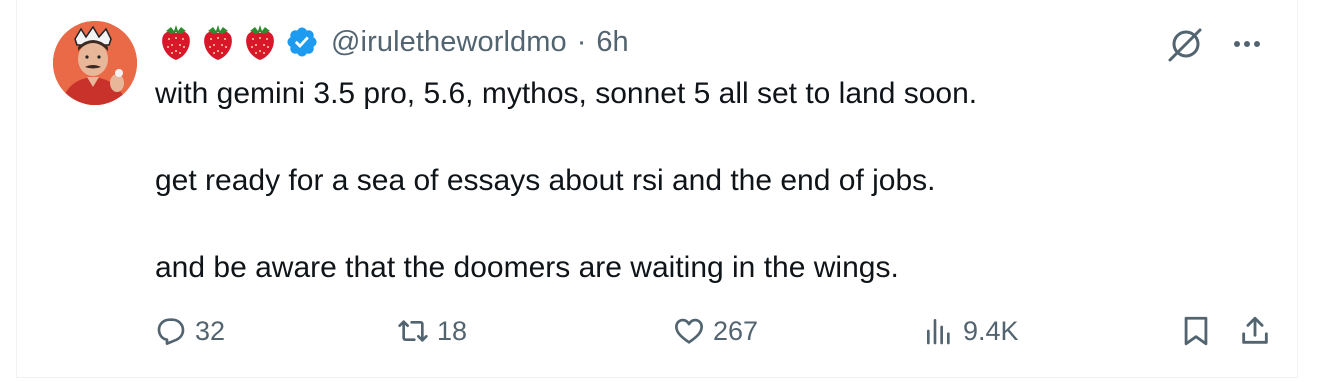  What do you see at coordinates (1184, 44) in the screenshot?
I see `grok-icon` at bounding box center [1184, 44].